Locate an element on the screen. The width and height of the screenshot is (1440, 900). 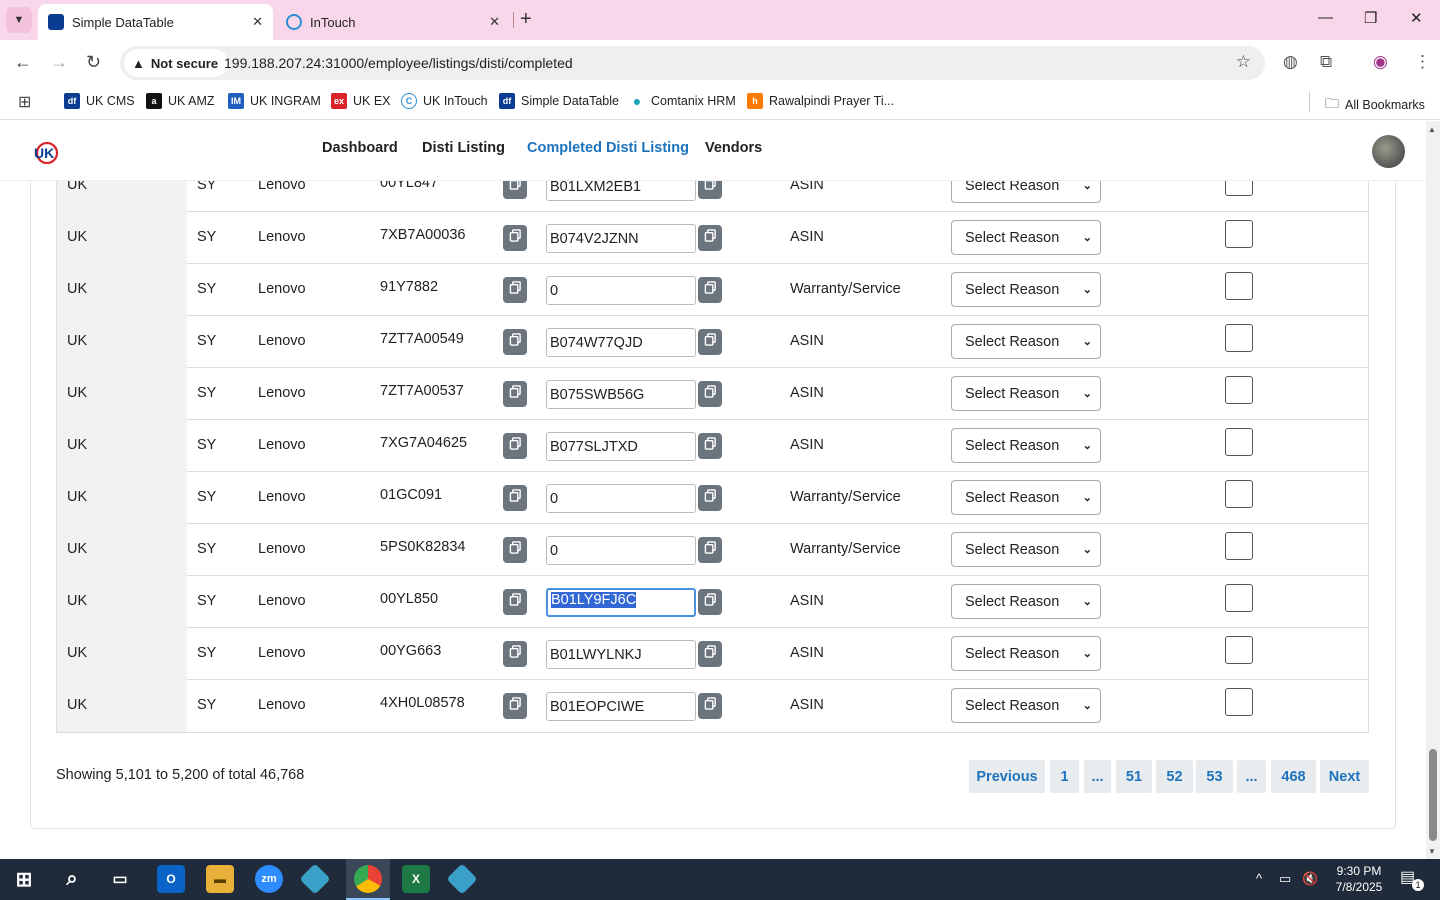
file-explorer-icon: ▬ is located at coordinates (220, 879).